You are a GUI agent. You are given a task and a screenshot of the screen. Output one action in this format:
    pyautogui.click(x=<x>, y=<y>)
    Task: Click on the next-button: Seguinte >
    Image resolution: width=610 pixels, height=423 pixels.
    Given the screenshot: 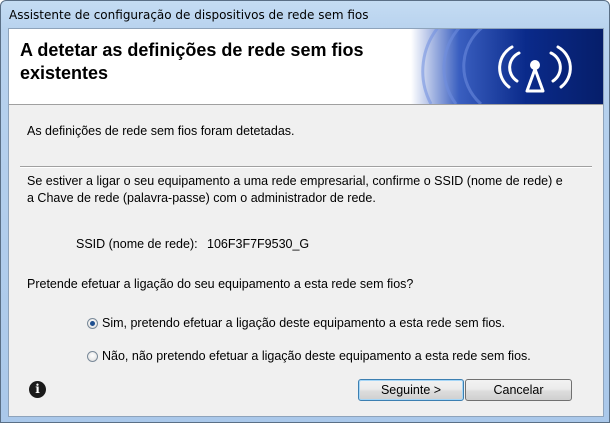 What is the action you would take?
    pyautogui.click(x=411, y=390)
    